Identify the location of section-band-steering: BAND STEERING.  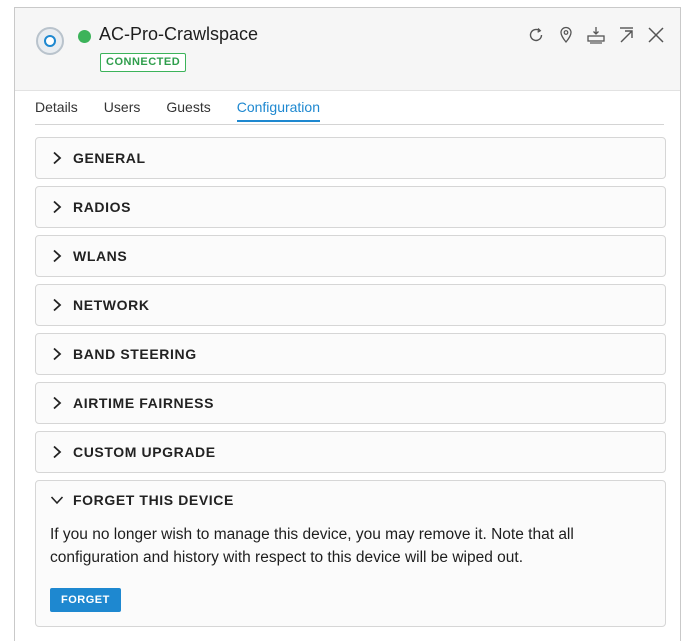
(350, 354).